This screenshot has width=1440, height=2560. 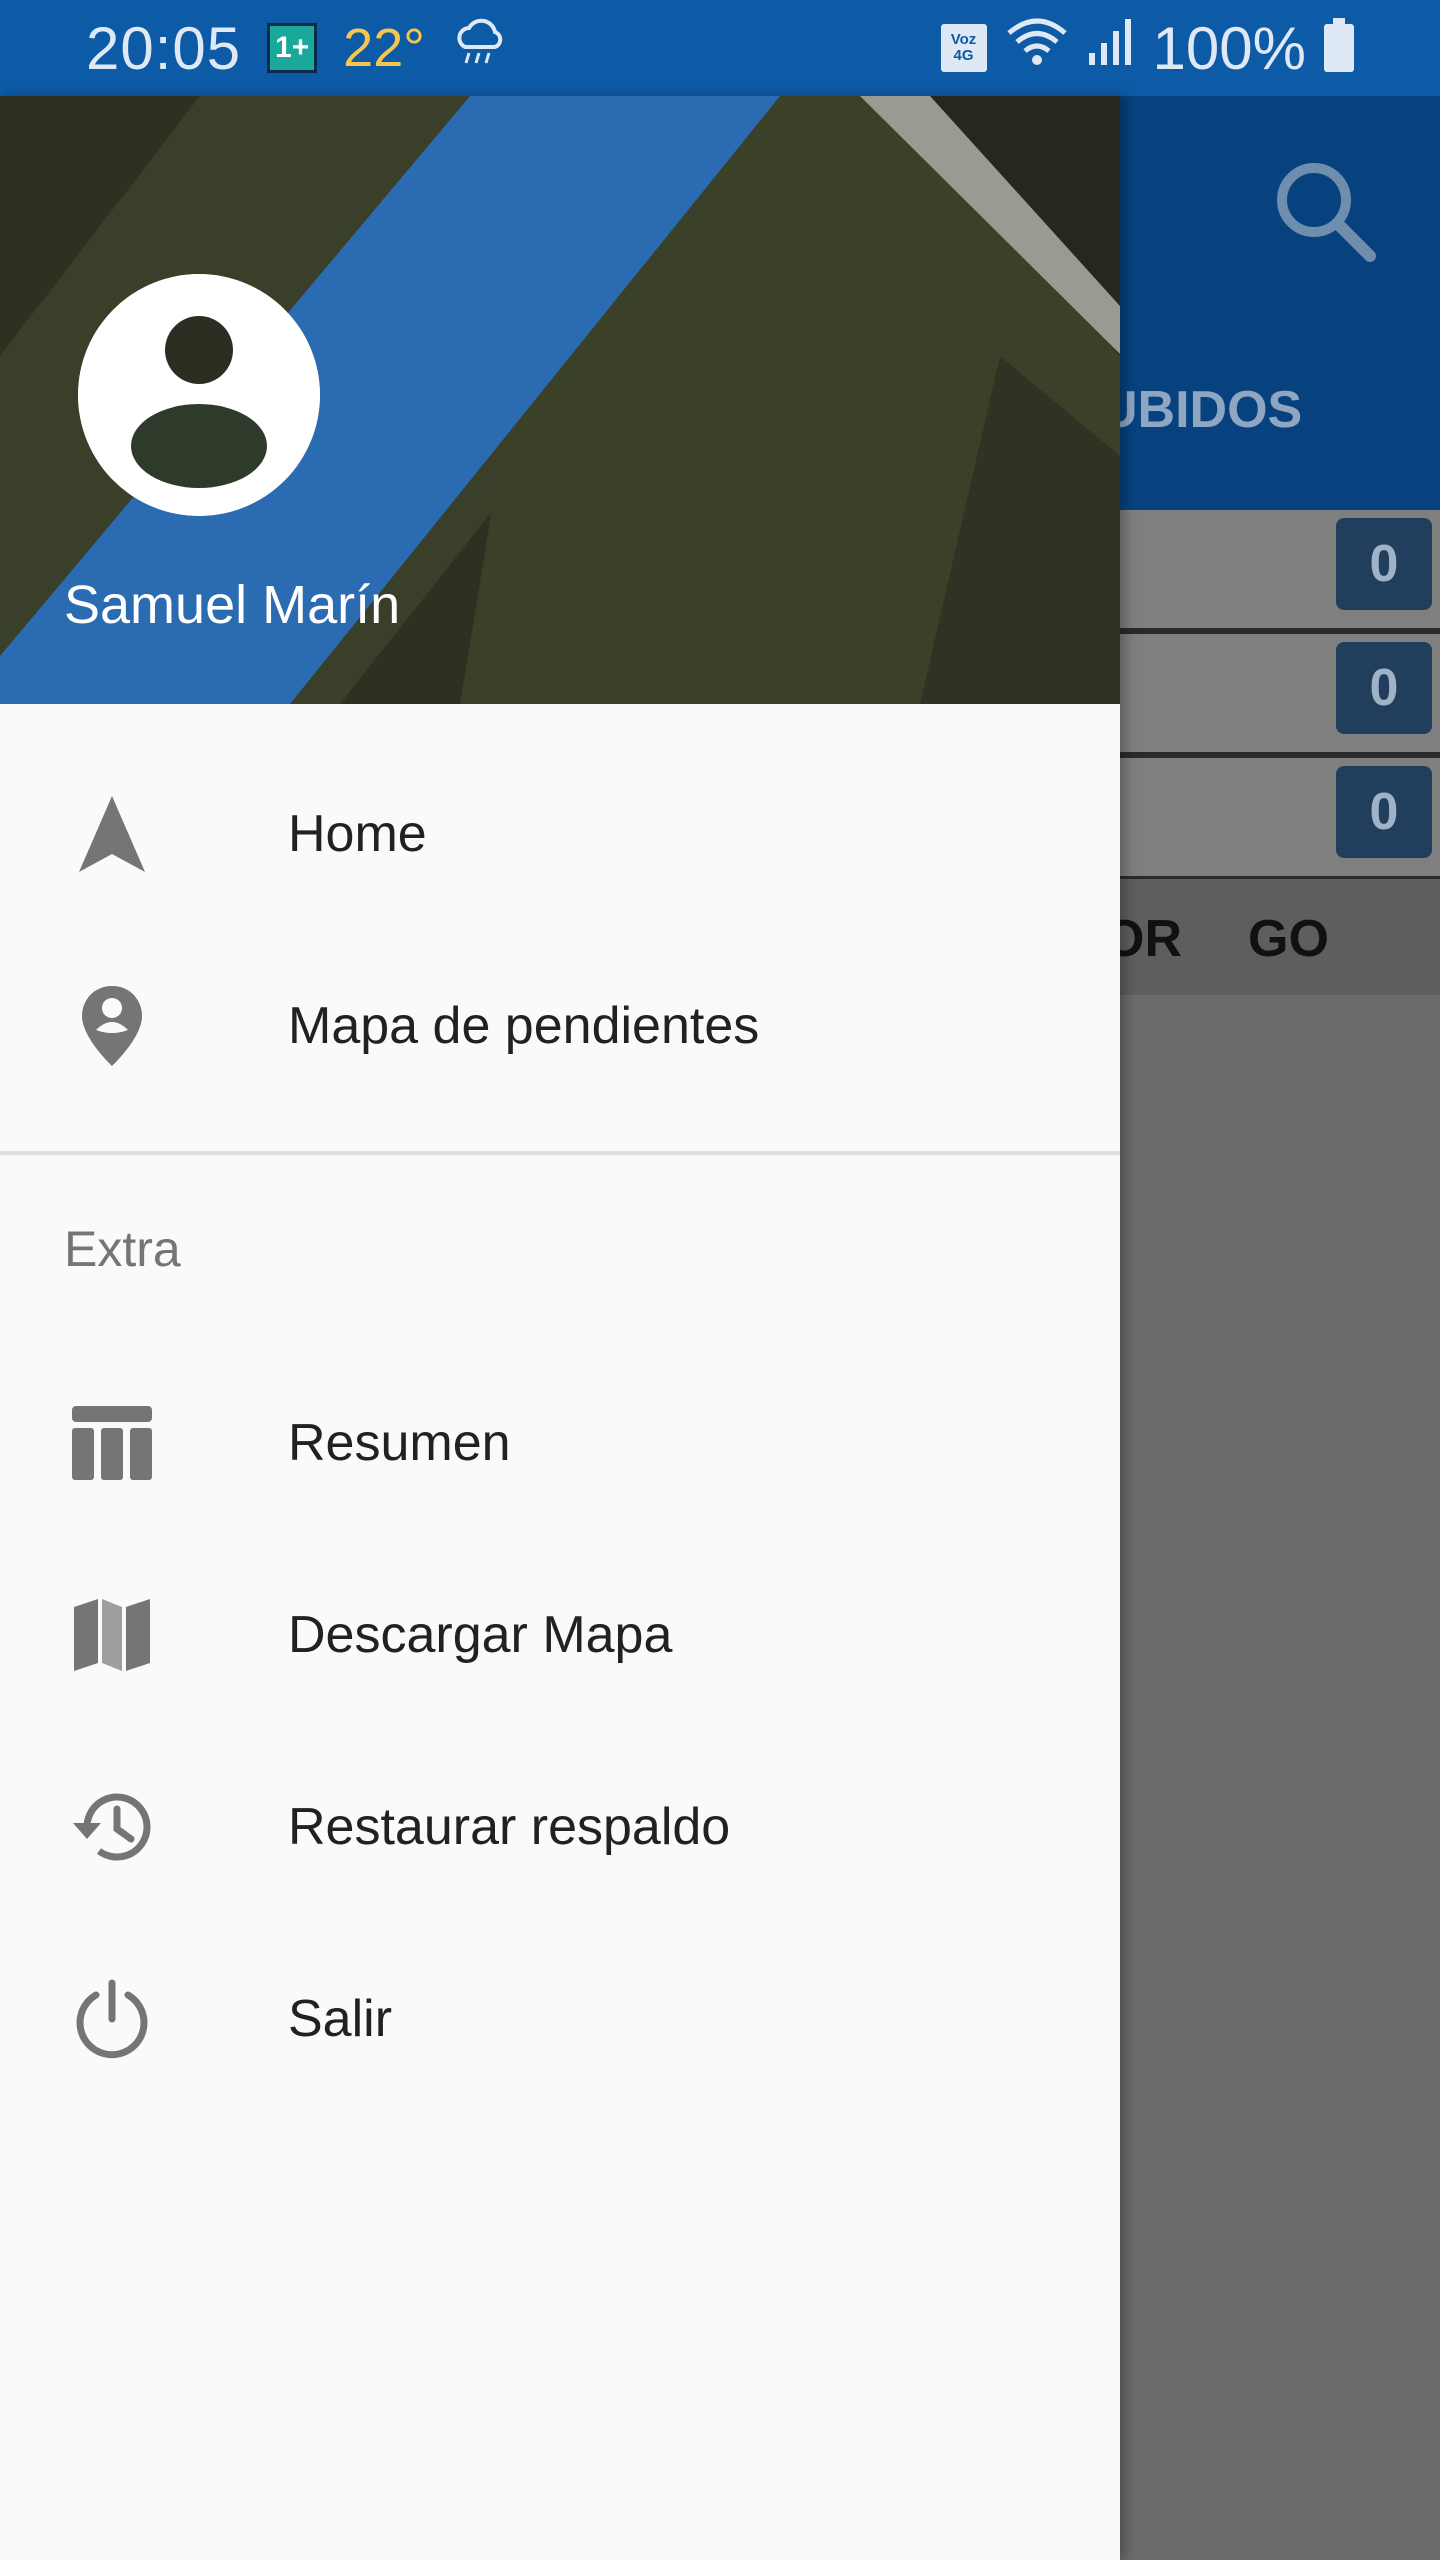 I want to click on volte-top-text: Voz, so click(x=963, y=40).